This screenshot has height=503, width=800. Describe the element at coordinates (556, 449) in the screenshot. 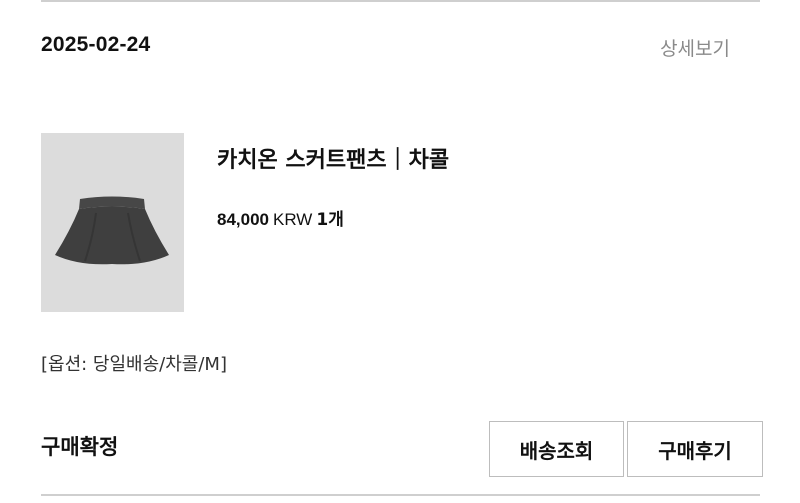

I see `track-delivery-button: 배송조회` at that location.